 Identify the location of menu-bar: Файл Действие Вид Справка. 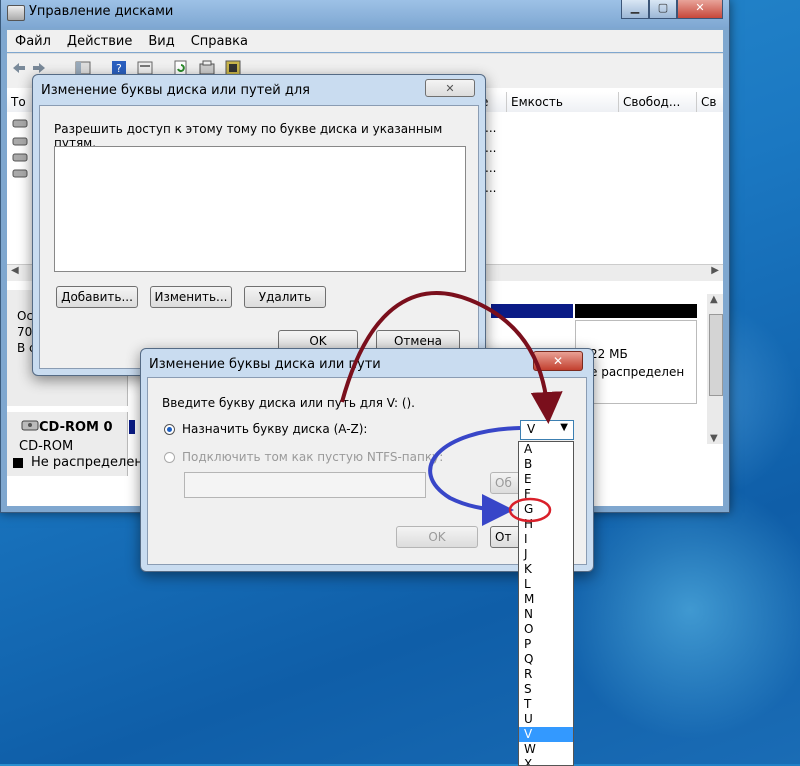
(365, 41).